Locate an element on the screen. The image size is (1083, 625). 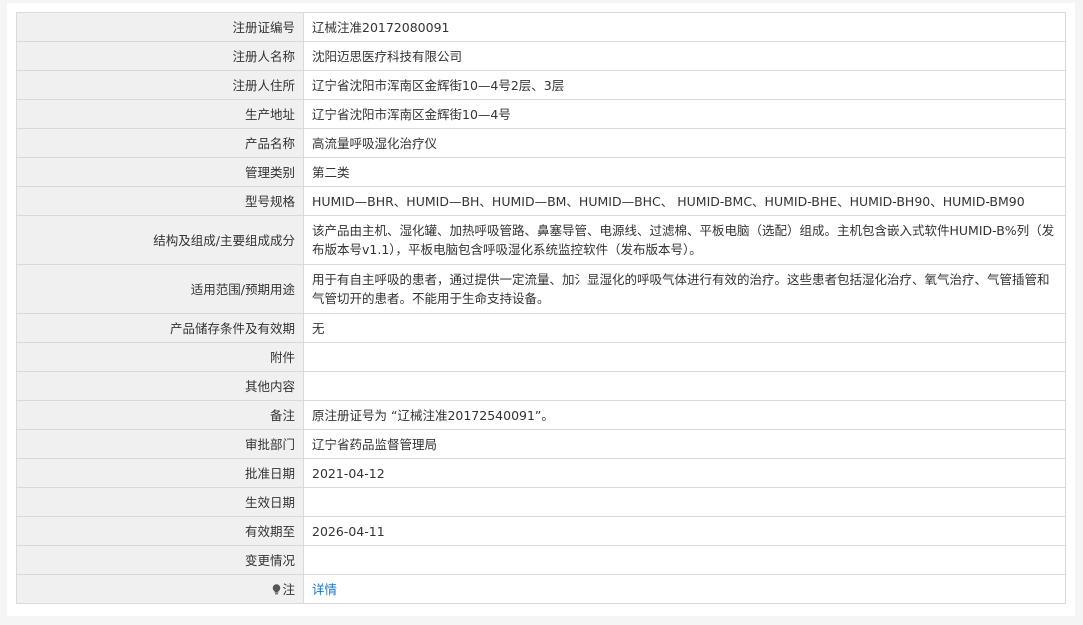
table-row: 备注 原注册证号为 “辽械注准20172540091”。 is located at coordinates (541, 415).